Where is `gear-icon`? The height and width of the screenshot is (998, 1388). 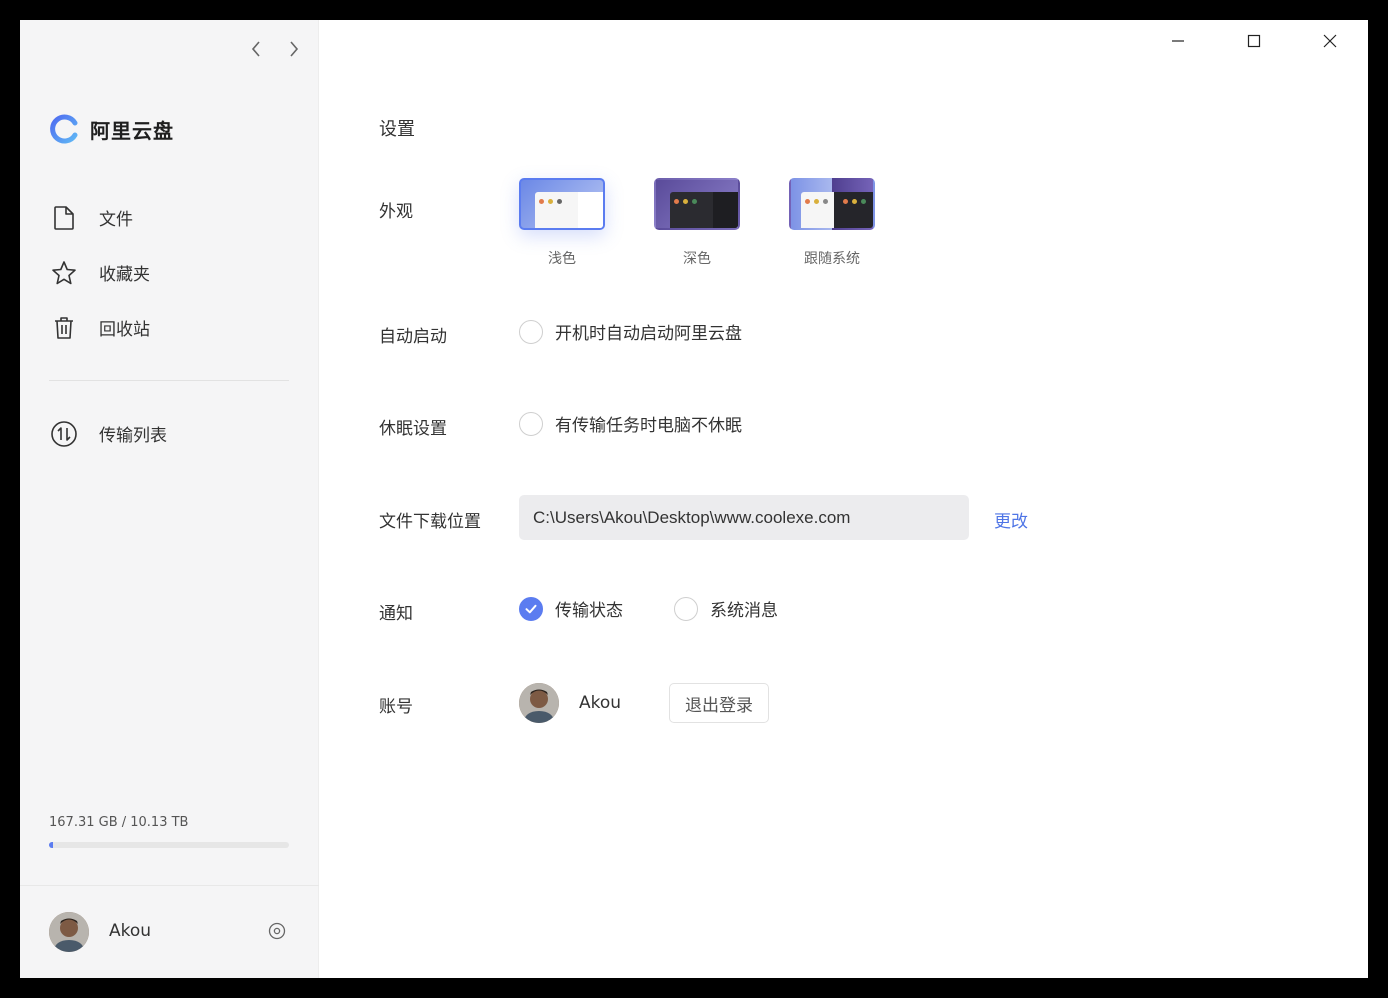 gear-icon is located at coordinates (277, 931).